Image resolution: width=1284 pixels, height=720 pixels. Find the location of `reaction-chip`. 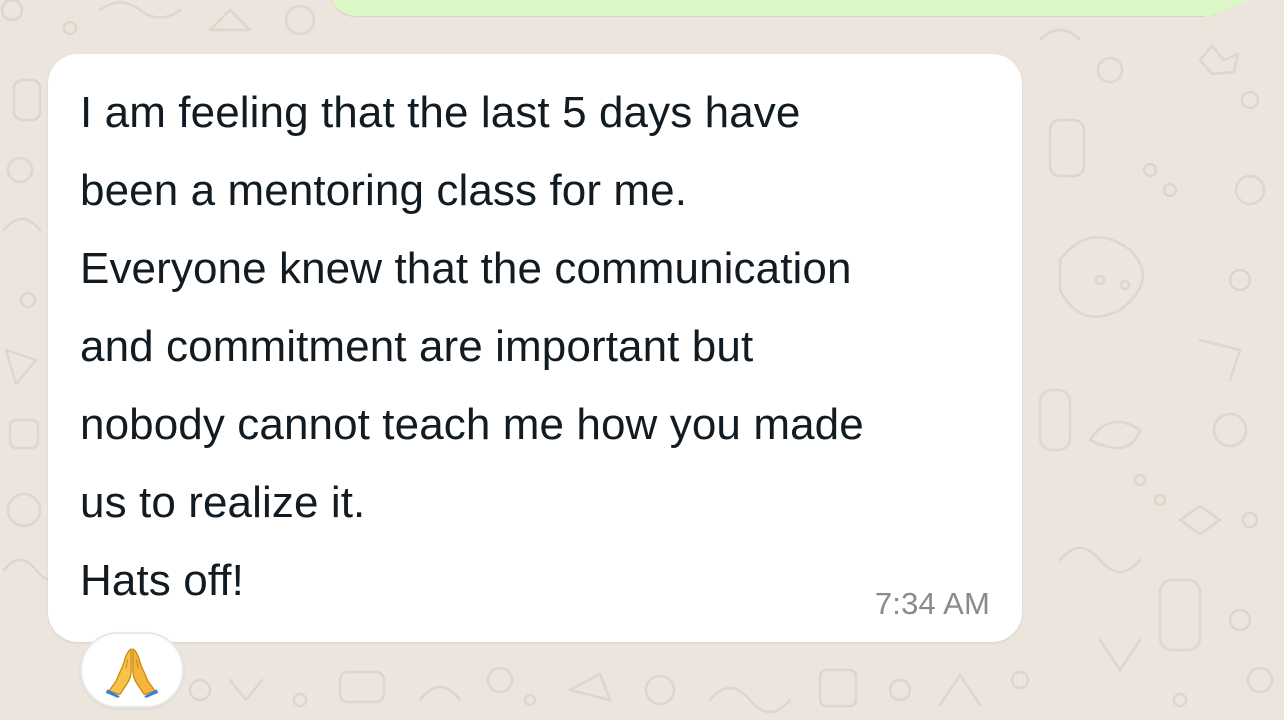

reaction-chip is located at coordinates (132, 670).